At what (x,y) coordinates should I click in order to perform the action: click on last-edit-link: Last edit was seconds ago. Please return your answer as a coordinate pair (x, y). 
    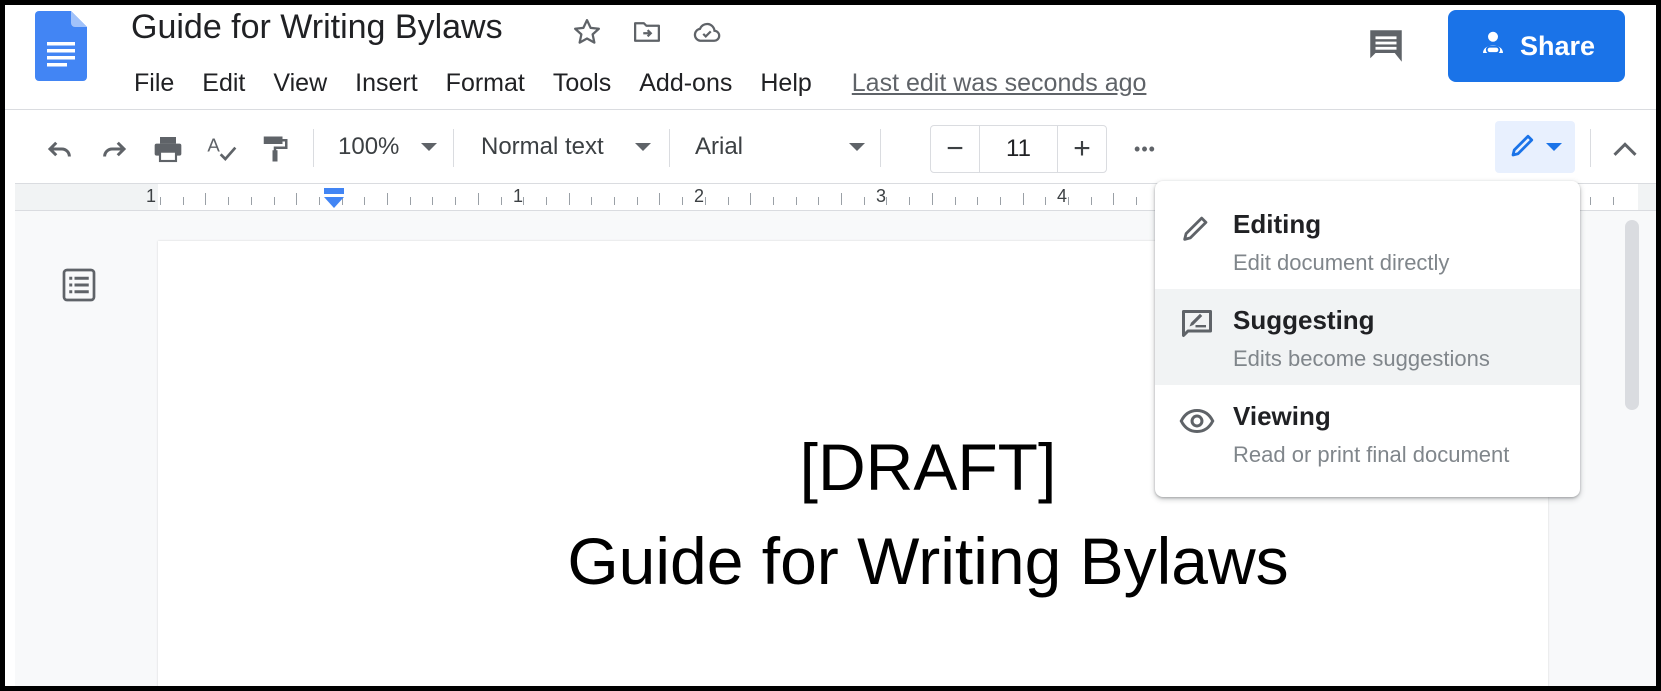
    Looking at the image, I should click on (999, 83).